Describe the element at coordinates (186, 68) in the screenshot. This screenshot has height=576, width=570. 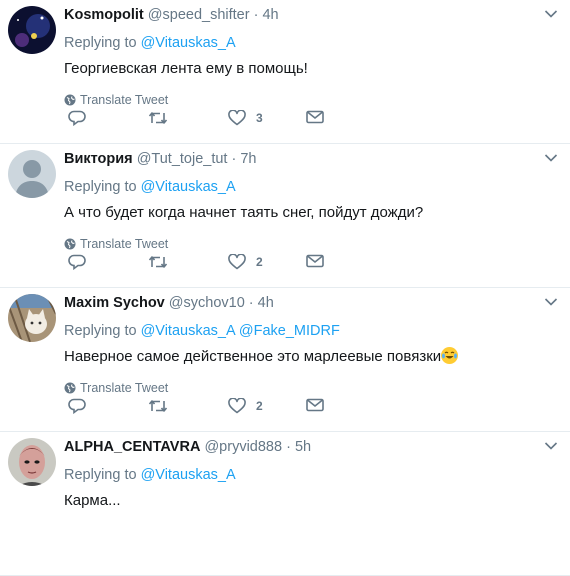
I see `tweet-text: Георгиевская лента ему в помощь!` at that location.